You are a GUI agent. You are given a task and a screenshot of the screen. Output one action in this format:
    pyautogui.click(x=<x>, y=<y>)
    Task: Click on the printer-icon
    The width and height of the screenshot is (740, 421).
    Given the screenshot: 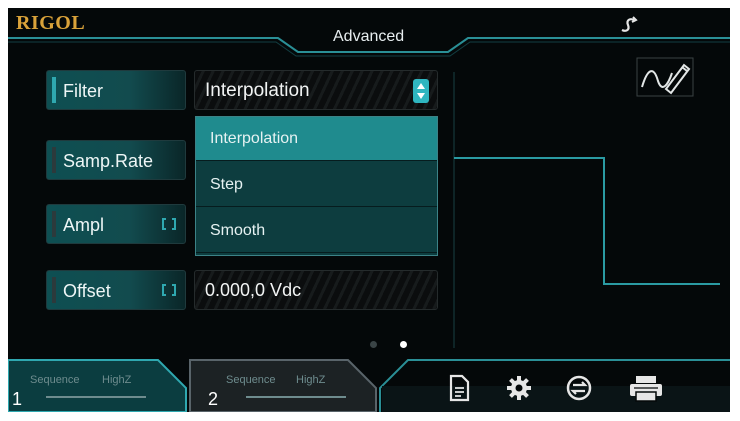 What is the action you would take?
    pyautogui.click(x=646, y=388)
    